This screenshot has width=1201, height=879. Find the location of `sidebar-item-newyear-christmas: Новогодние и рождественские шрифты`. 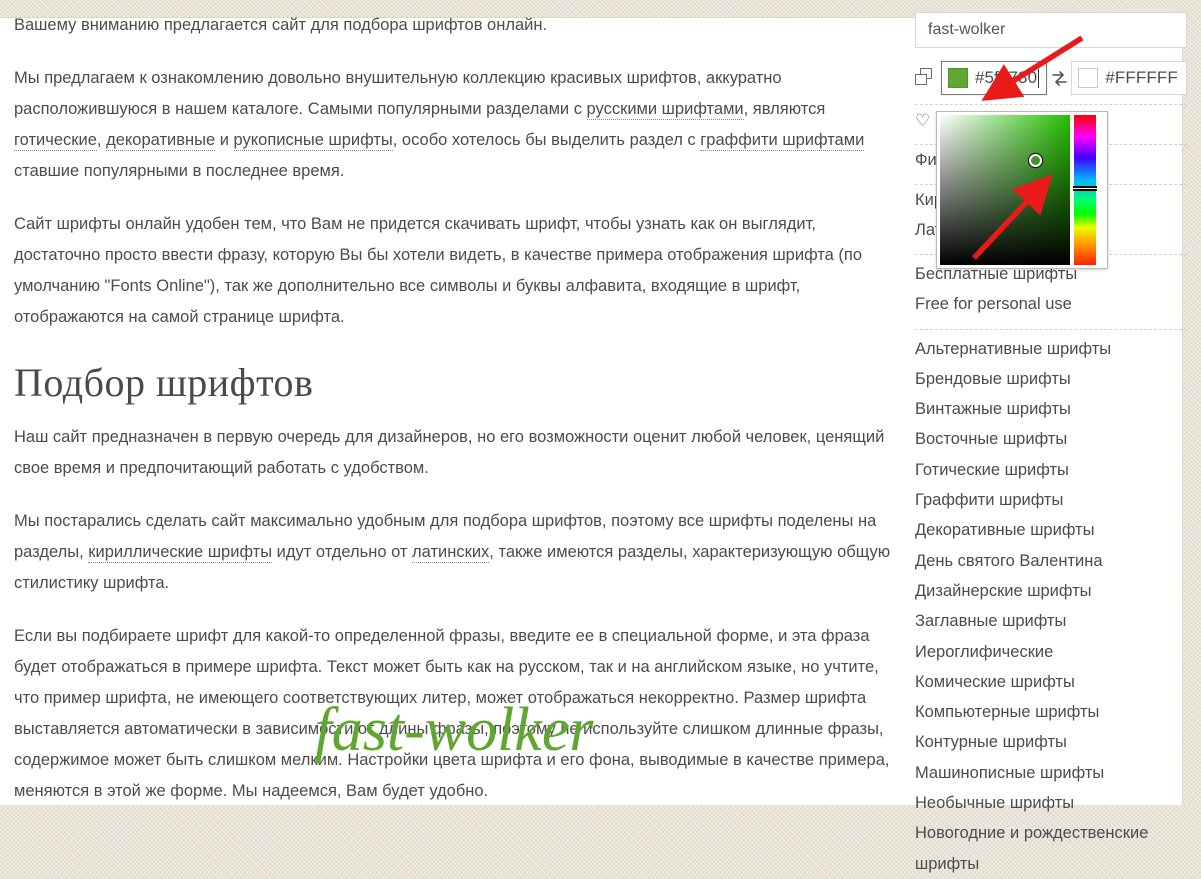

sidebar-item-newyear-christmas: Новогодние и рождественские шрифты is located at coordinates (1051, 848).